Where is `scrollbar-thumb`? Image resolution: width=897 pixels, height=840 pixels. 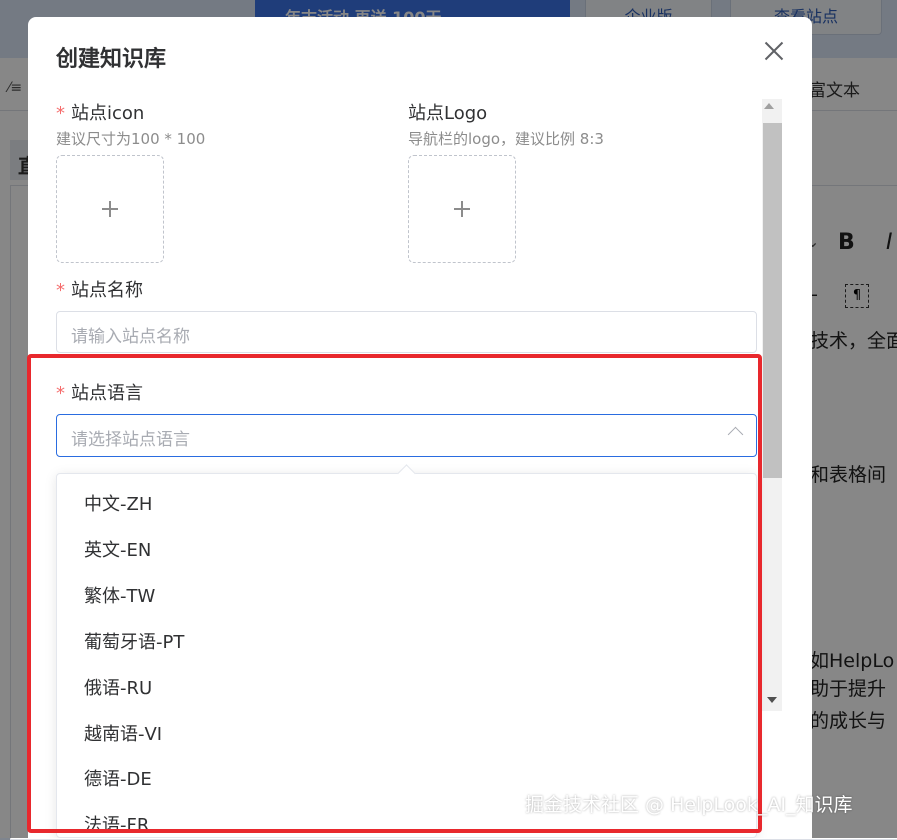
scrollbar-thumb is located at coordinates (772, 300).